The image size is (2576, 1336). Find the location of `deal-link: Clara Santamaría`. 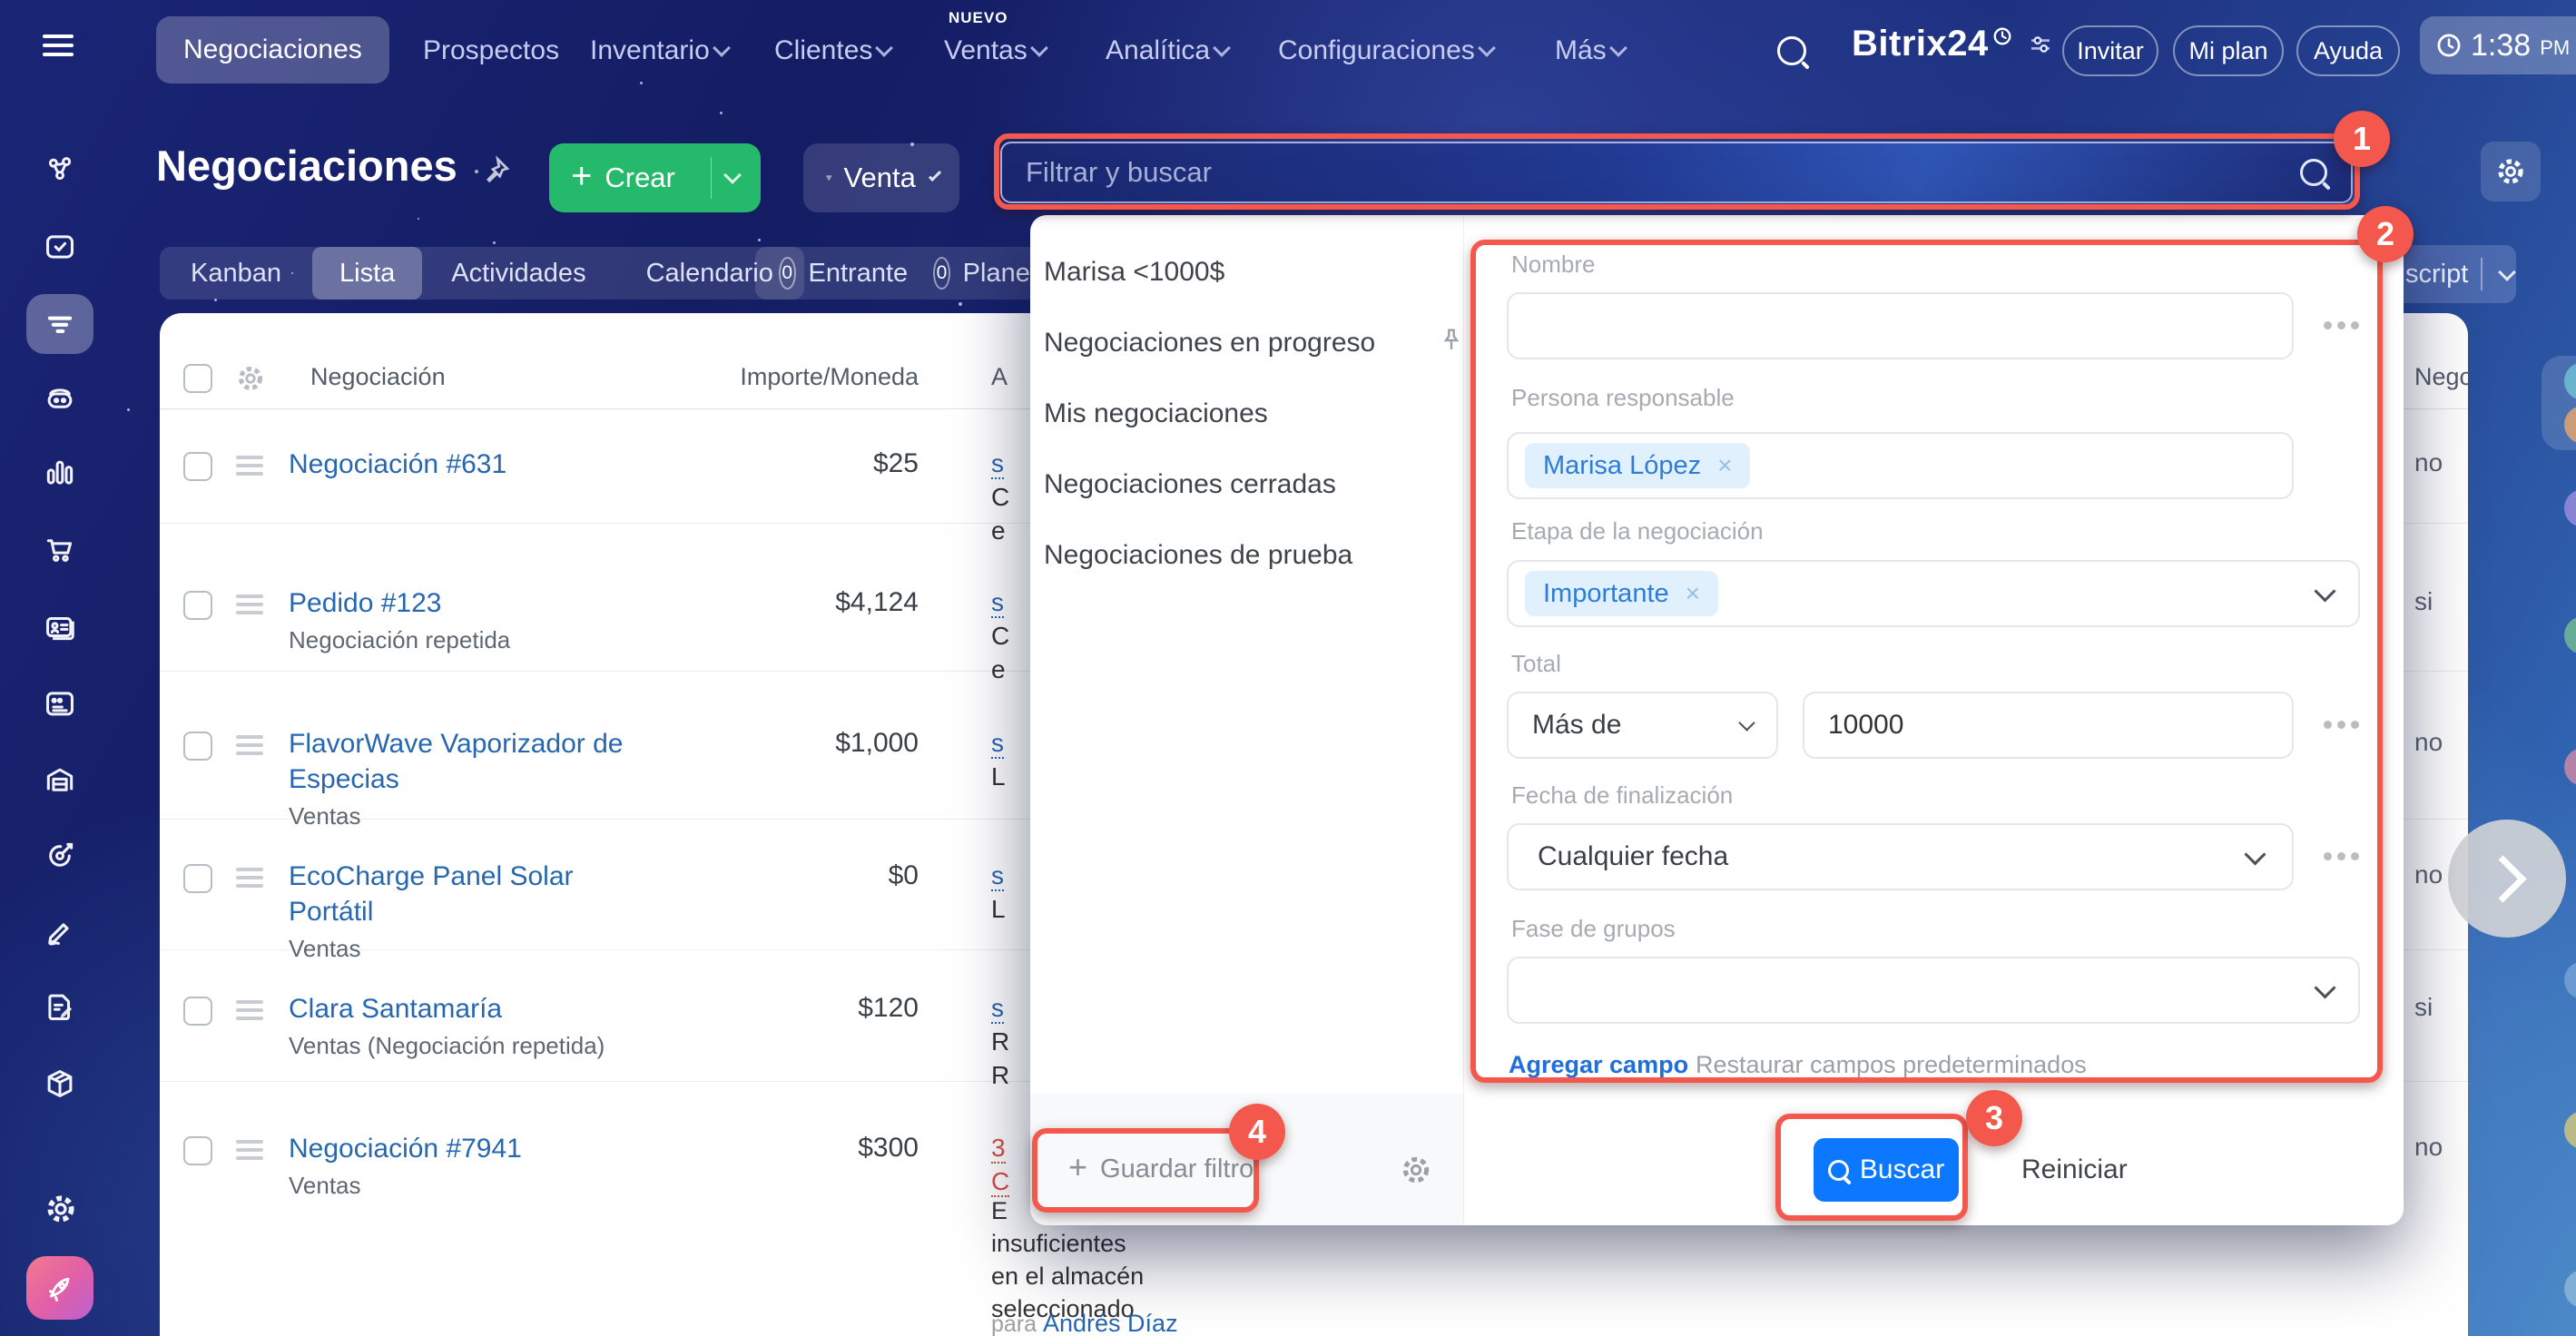

deal-link: Clara Santamaría is located at coordinates (395, 1009).